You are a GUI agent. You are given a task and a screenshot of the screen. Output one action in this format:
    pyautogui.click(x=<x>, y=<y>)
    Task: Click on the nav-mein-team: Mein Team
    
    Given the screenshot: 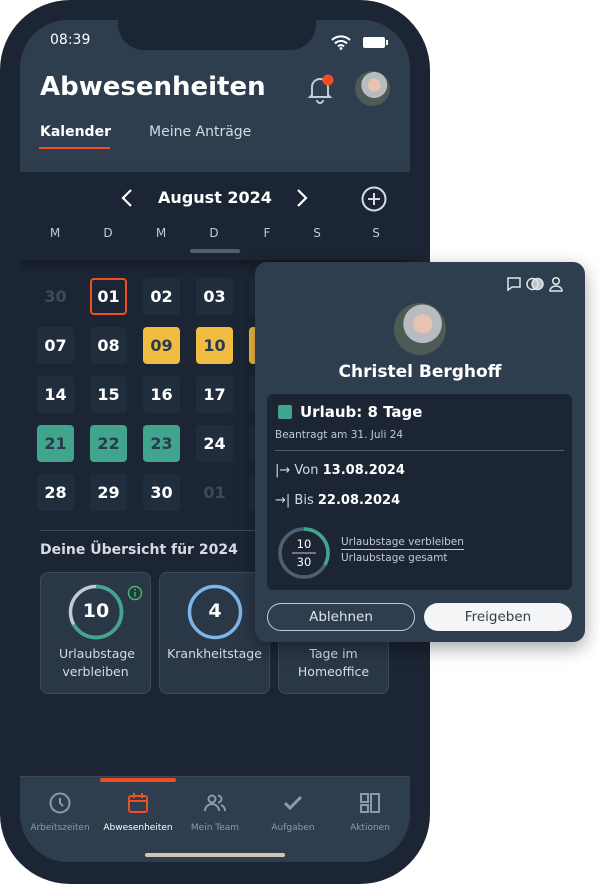 What is the action you would take?
    pyautogui.click(x=215, y=812)
    